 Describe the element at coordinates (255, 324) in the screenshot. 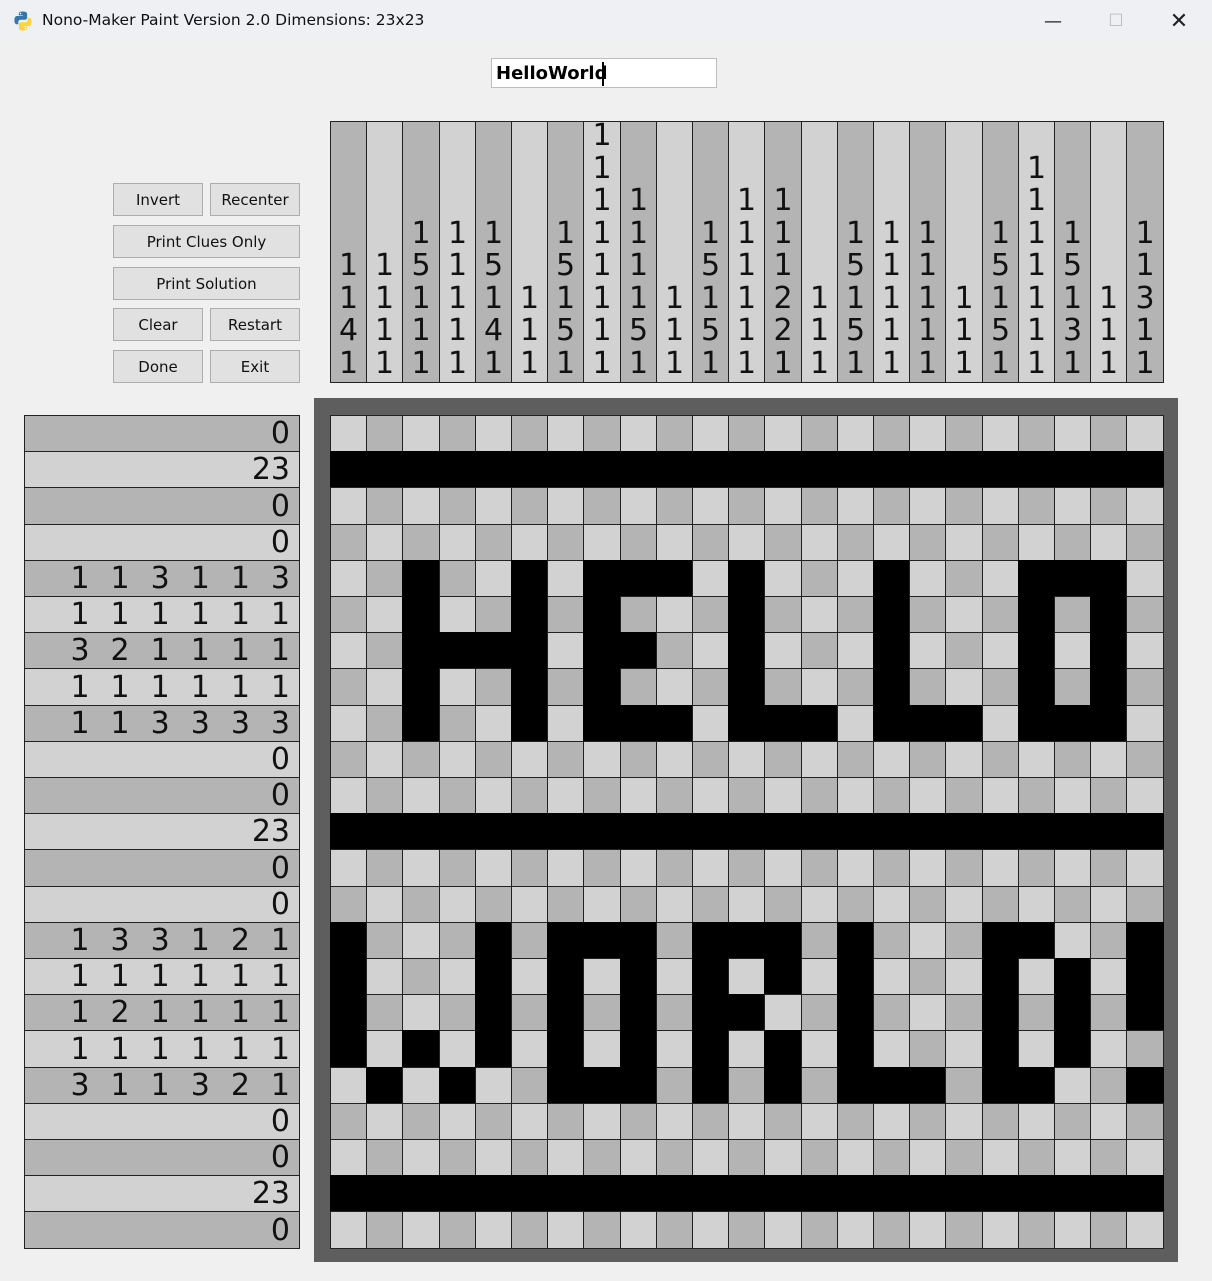

I see `restart-button: Restart` at that location.